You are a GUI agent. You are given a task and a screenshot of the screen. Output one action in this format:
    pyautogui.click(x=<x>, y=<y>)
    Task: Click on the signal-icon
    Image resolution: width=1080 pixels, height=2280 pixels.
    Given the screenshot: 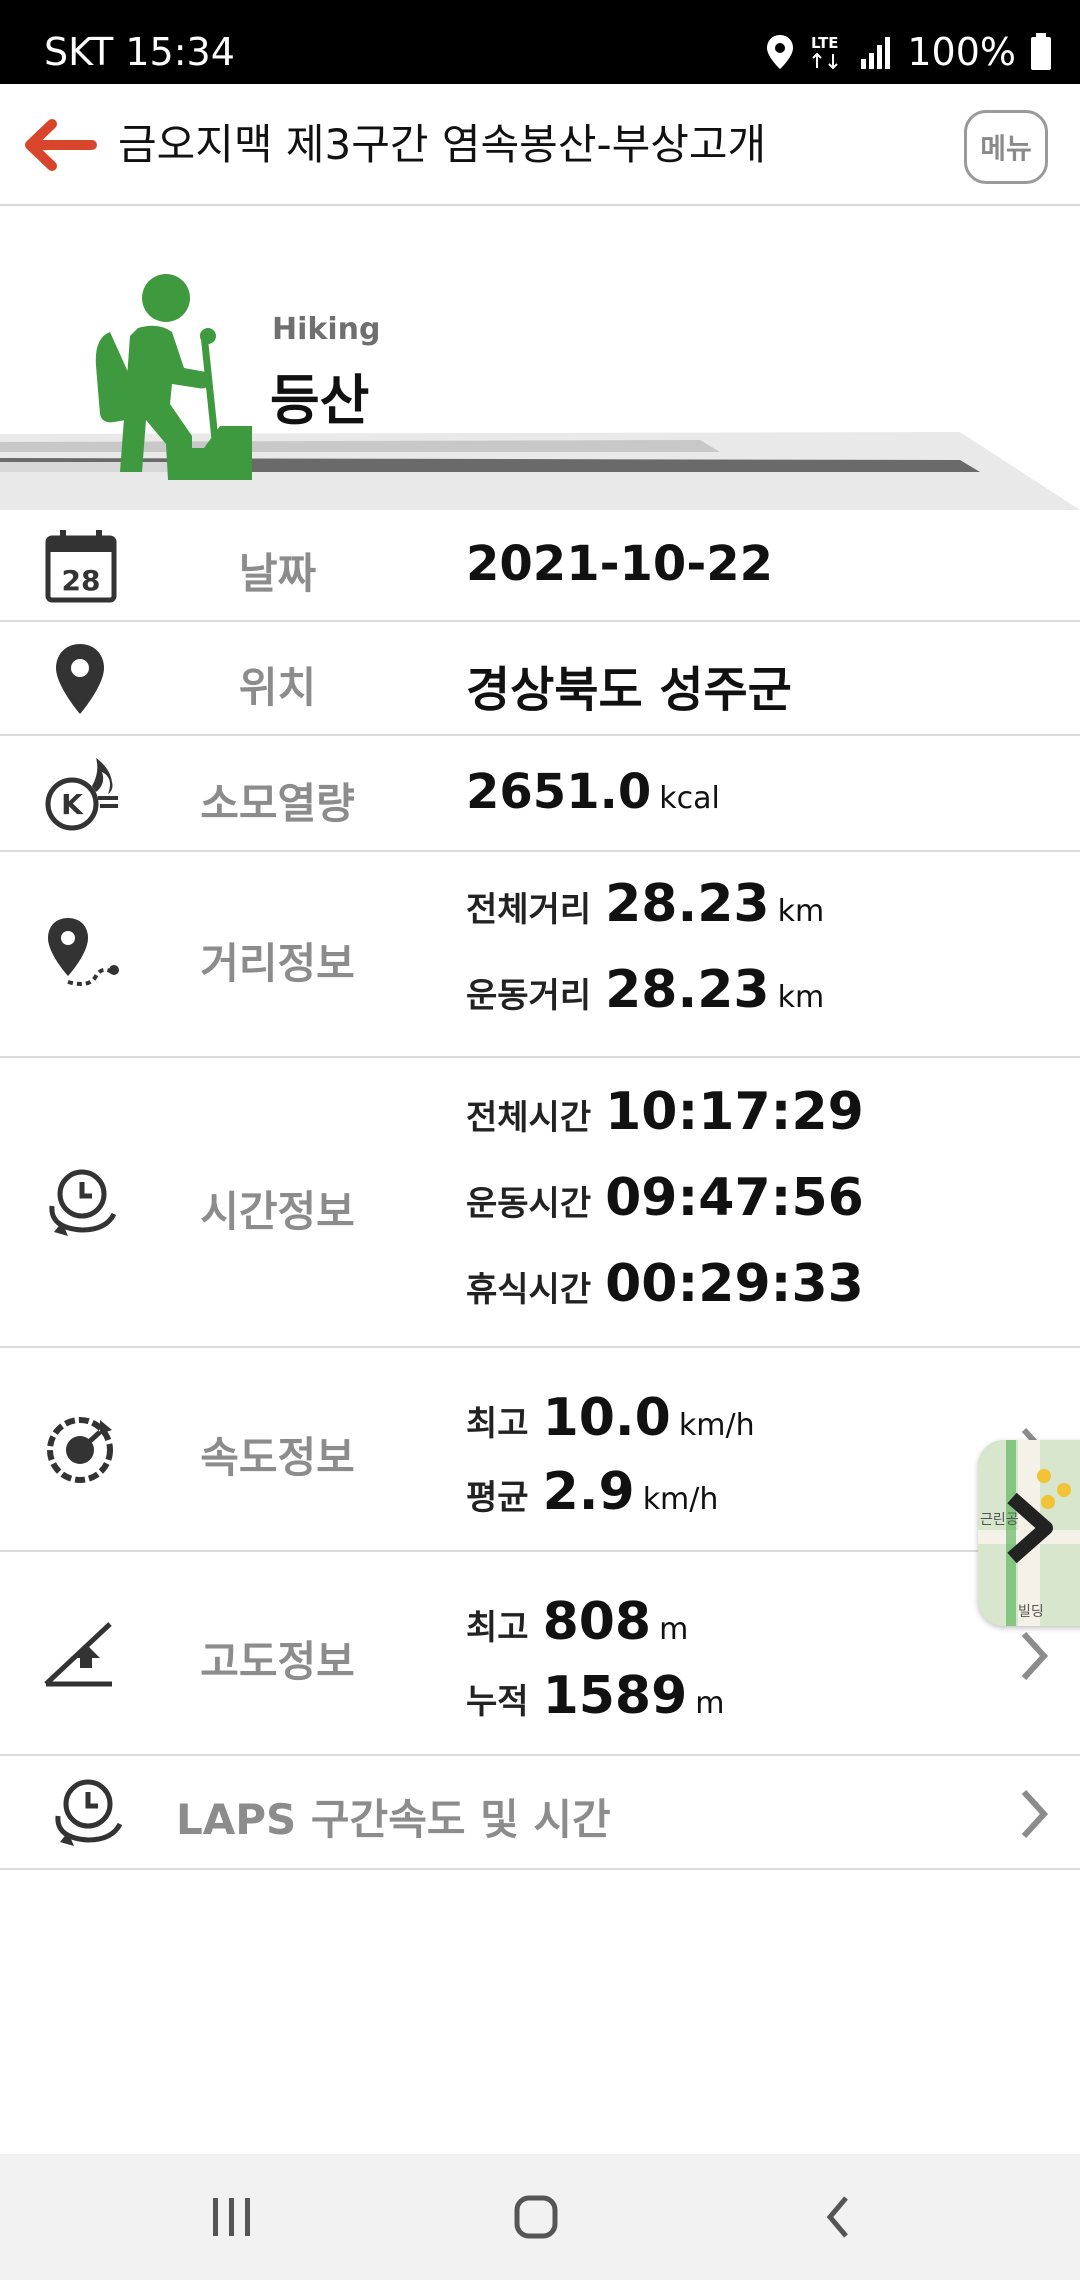 What is the action you would take?
    pyautogui.click(x=876, y=53)
    